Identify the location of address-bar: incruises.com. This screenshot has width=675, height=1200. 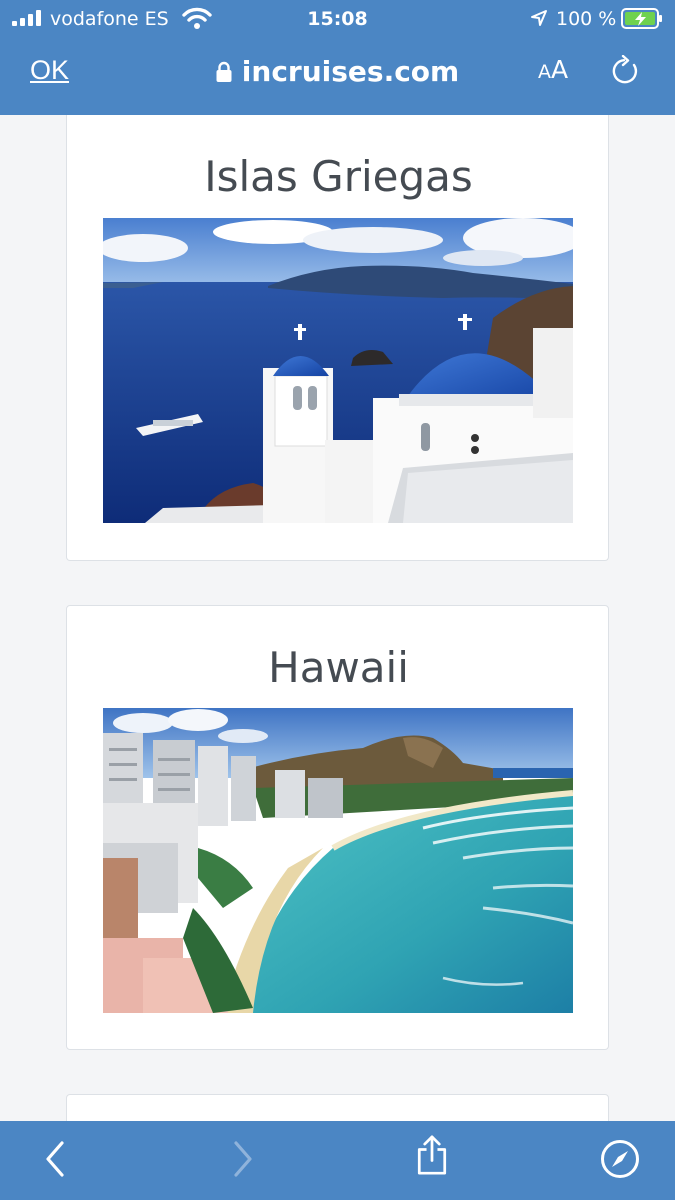
(337, 71).